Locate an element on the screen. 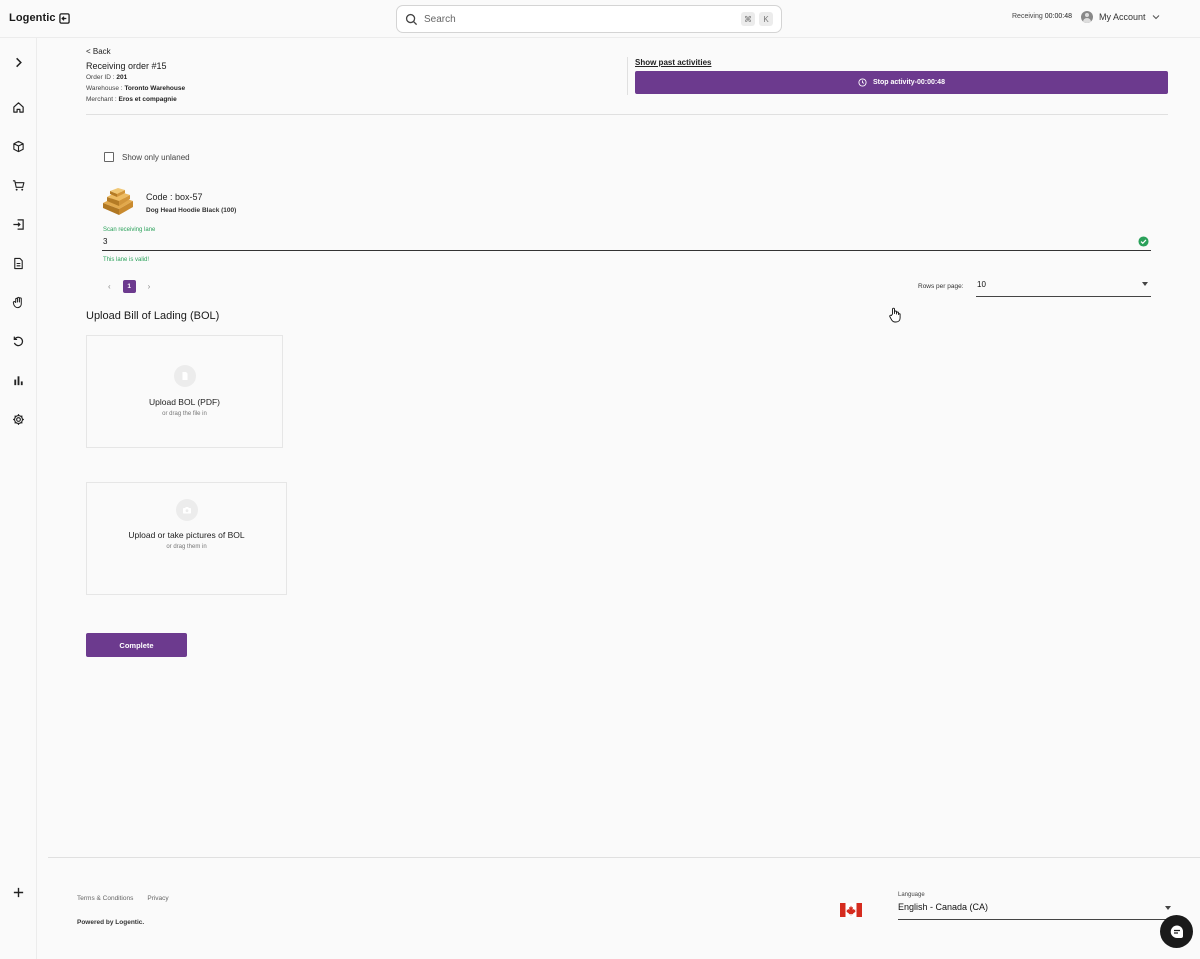 The image size is (1200, 959). order-id-label: Order ID : is located at coordinates (100, 77).